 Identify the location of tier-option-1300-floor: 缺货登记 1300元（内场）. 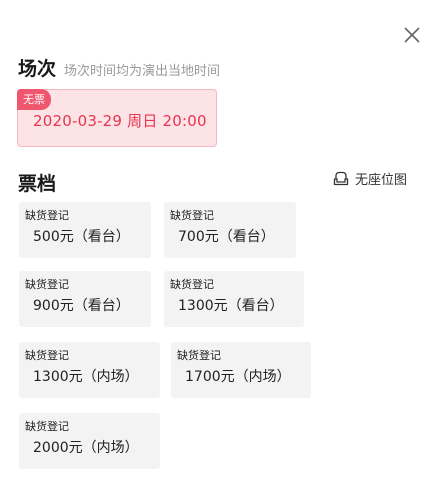
(89, 370).